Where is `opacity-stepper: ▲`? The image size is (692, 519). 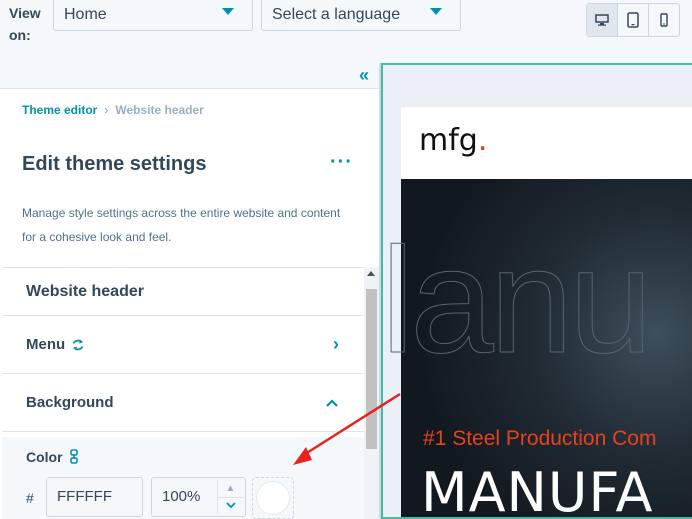 opacity-stepper: ▲ is located at coordinates (230, 497).